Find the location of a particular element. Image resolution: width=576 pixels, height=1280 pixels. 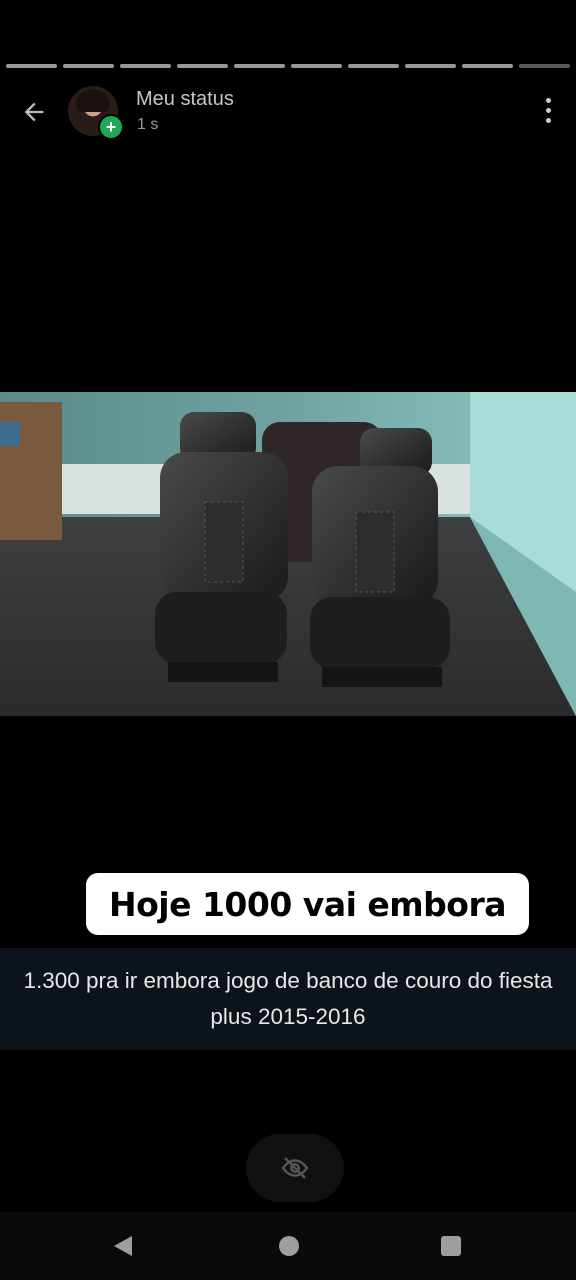

plus-icon: + is located at coordinates (111, 127).